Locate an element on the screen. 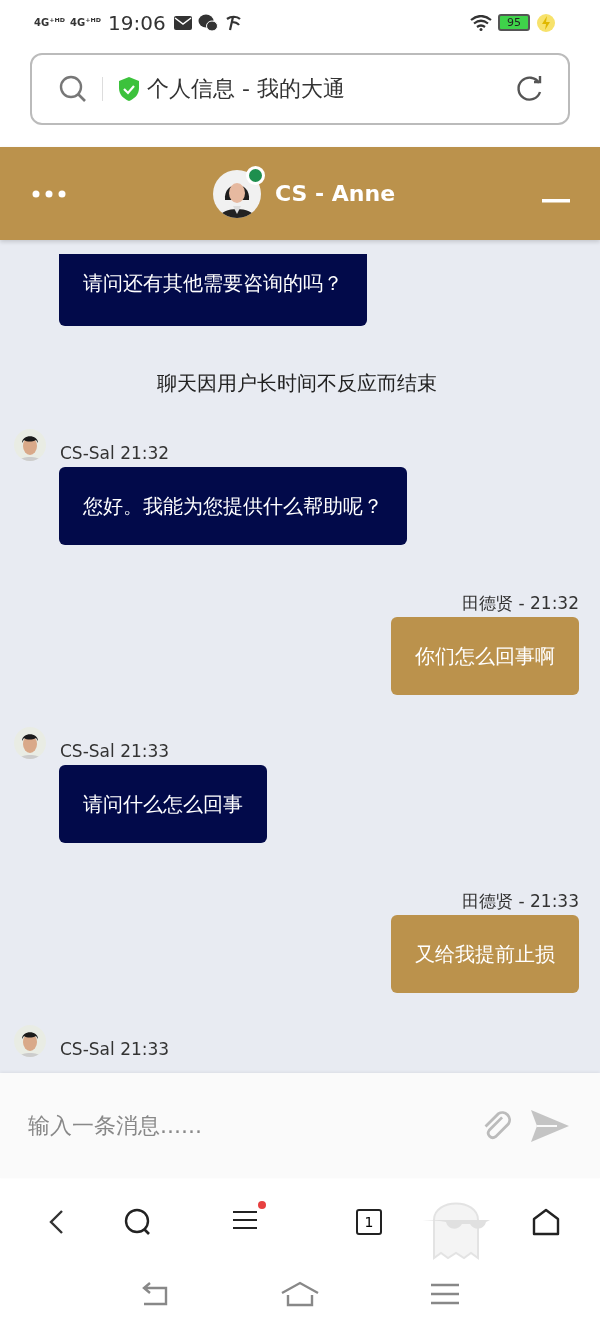  sender-time: 田德贤 - 21:33 is located at coordinates (520, 901).